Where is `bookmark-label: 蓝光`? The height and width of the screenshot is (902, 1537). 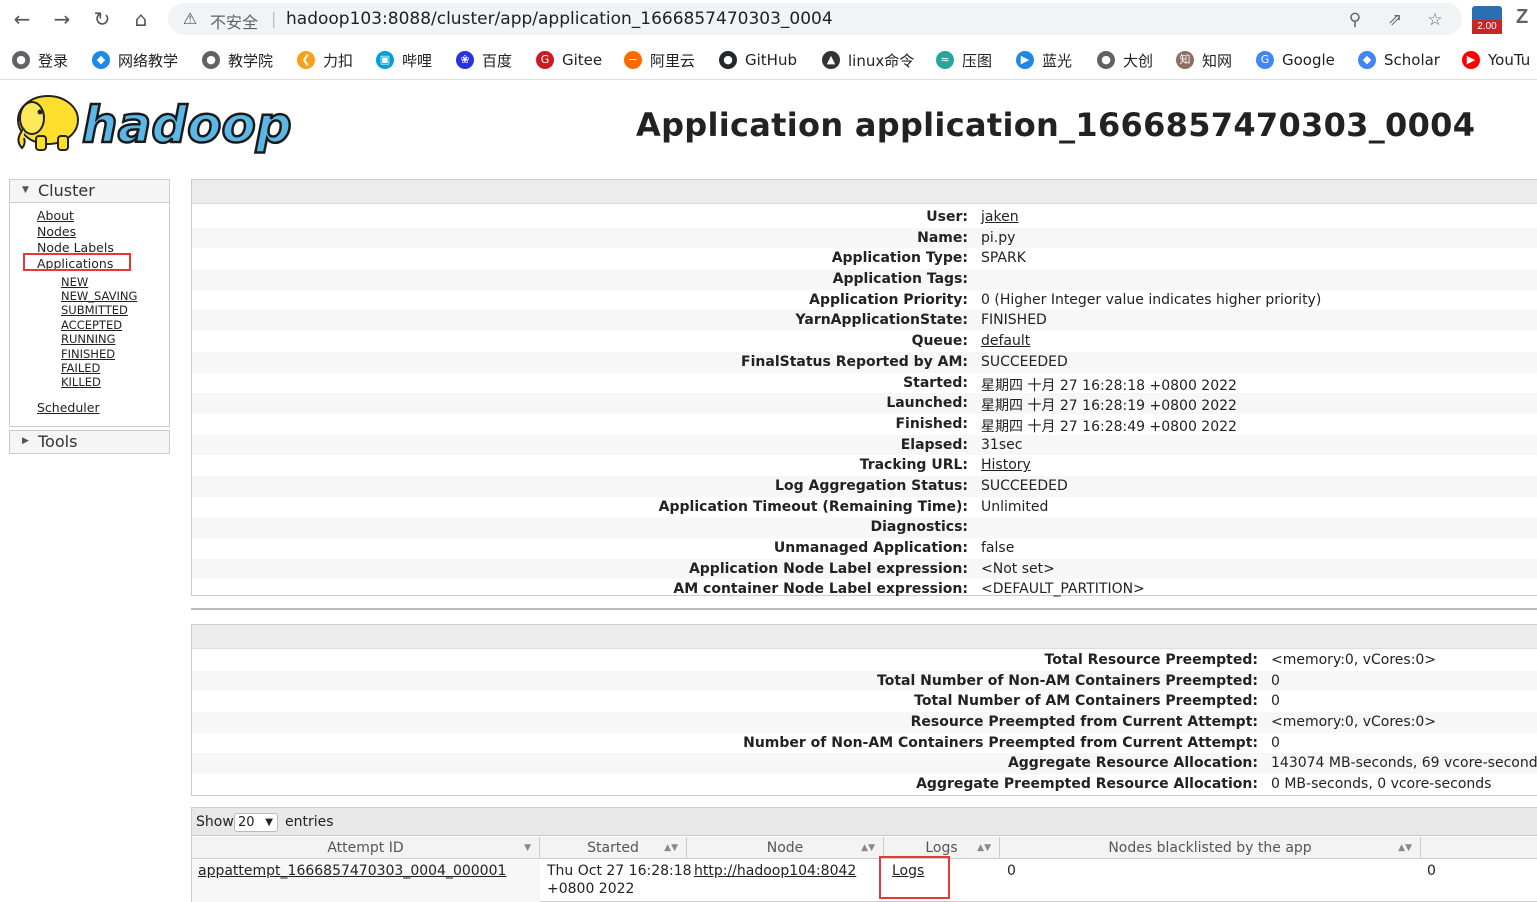 bookmark-label: 蓝光 is located at coordinates (1057, 60).